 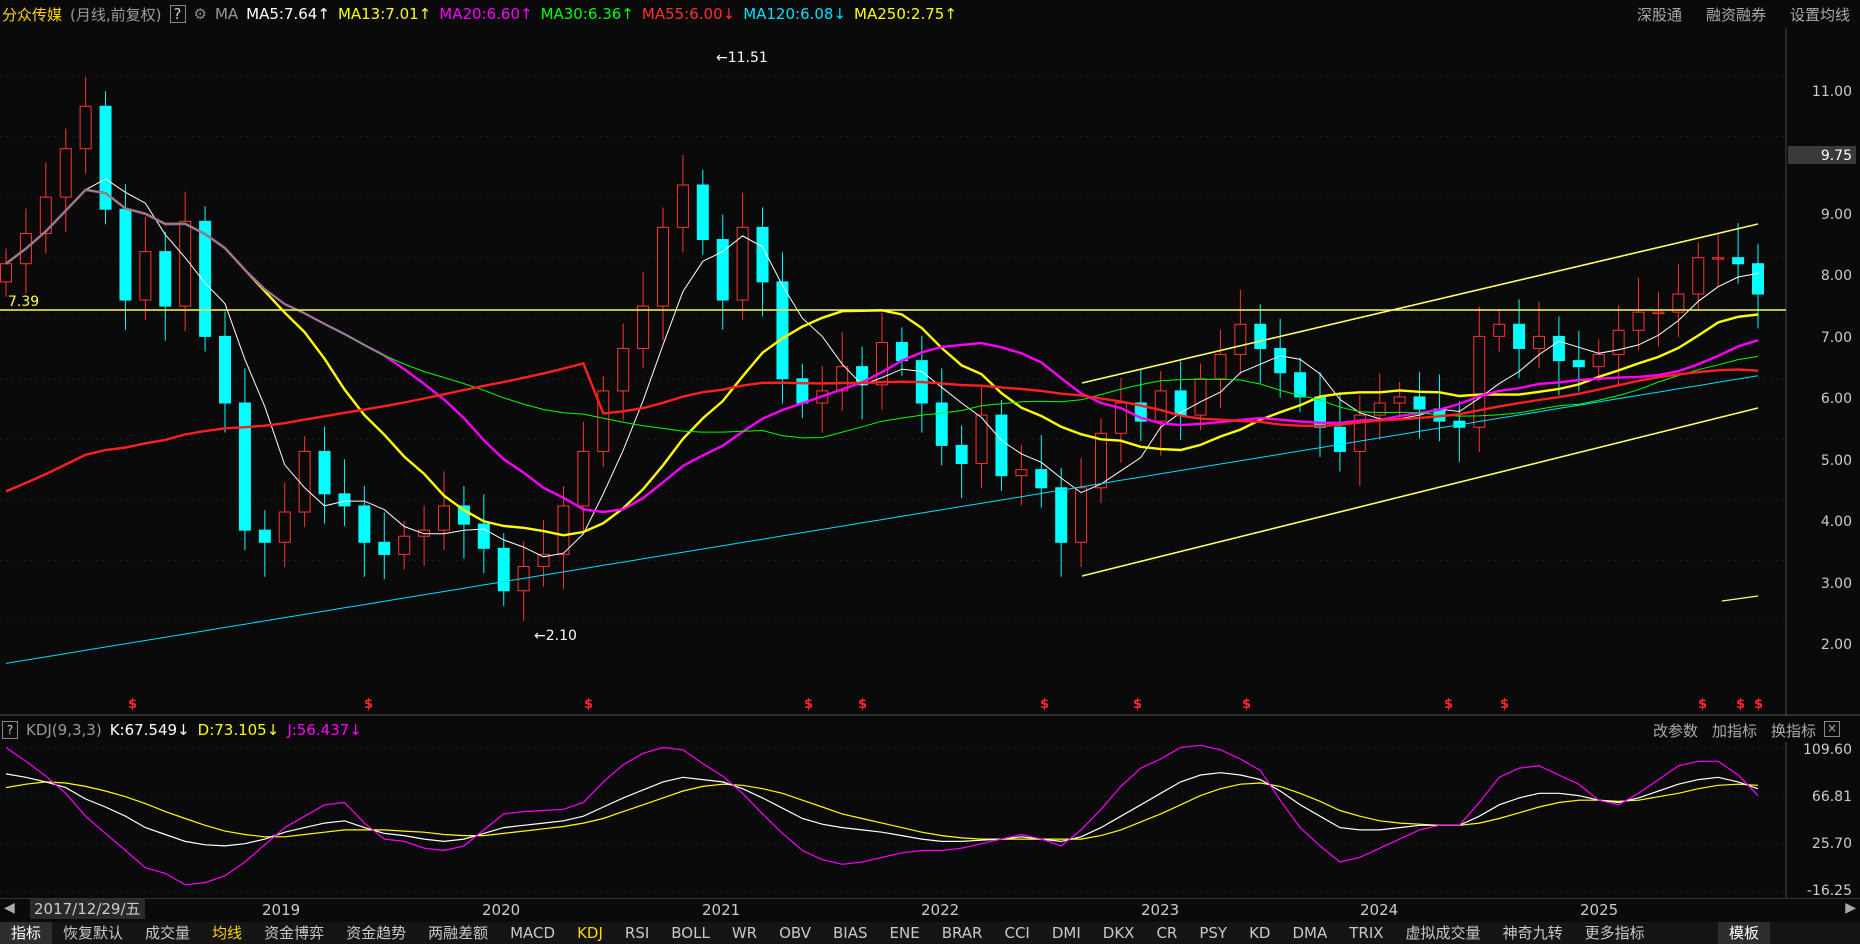 I want to click on switch-indicator-link: 换指标, so click(x=1793, y=730).